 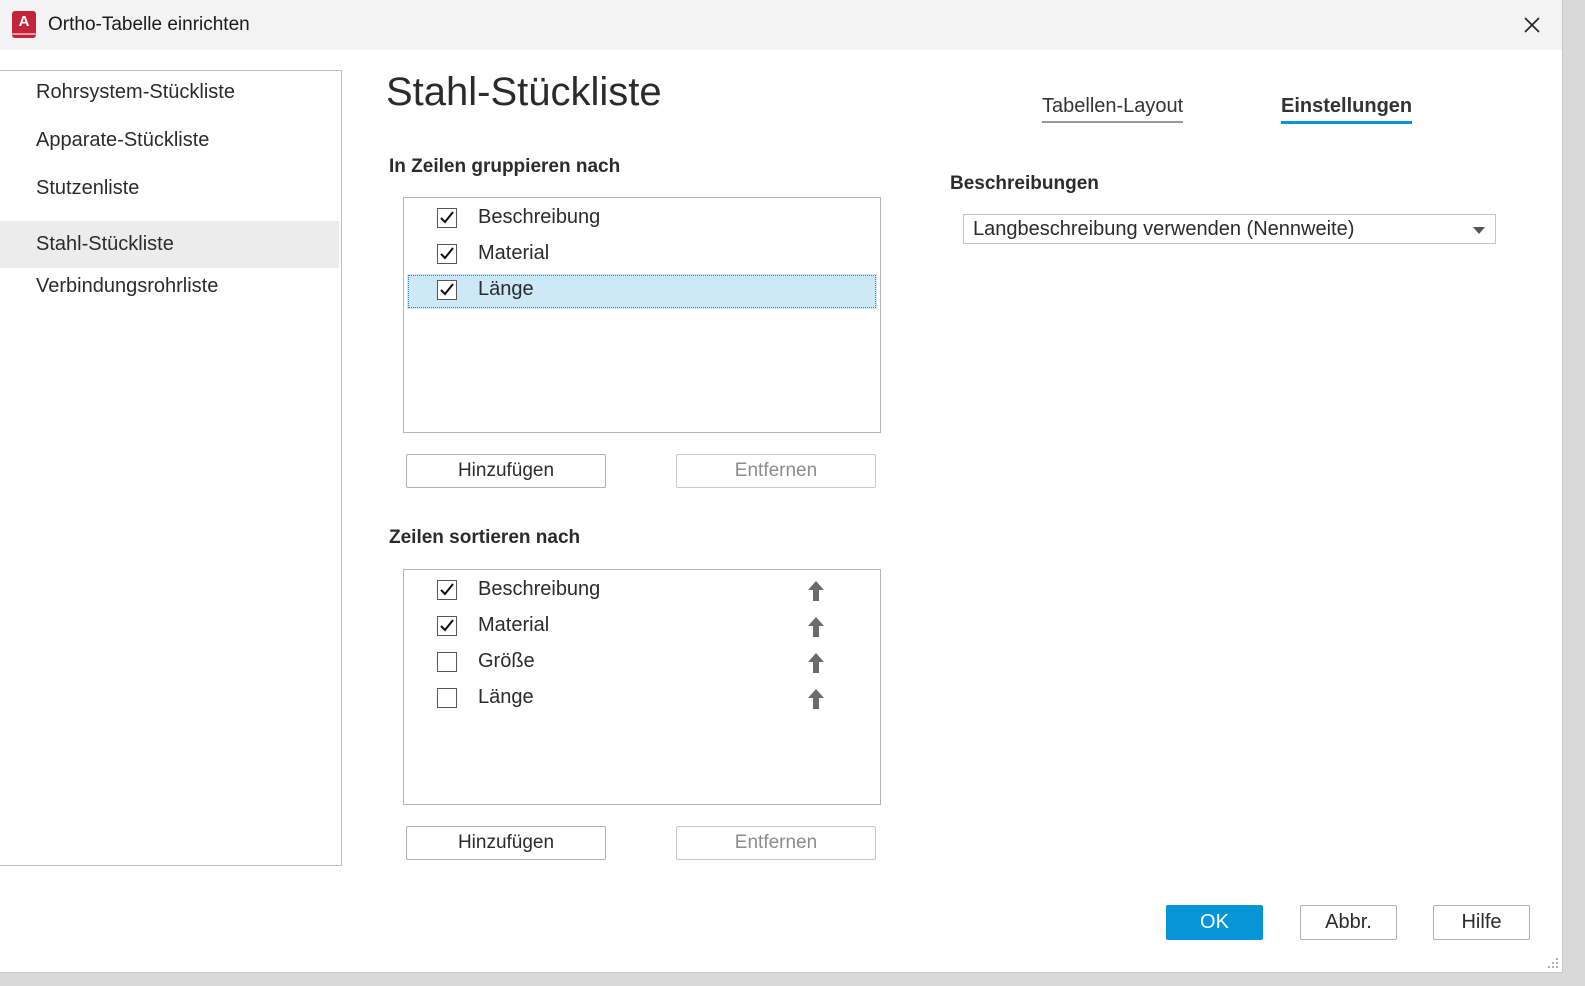 I want to click on sidebar-item-stutzenliste: Stutzenliste, so click(x=169, y=188).